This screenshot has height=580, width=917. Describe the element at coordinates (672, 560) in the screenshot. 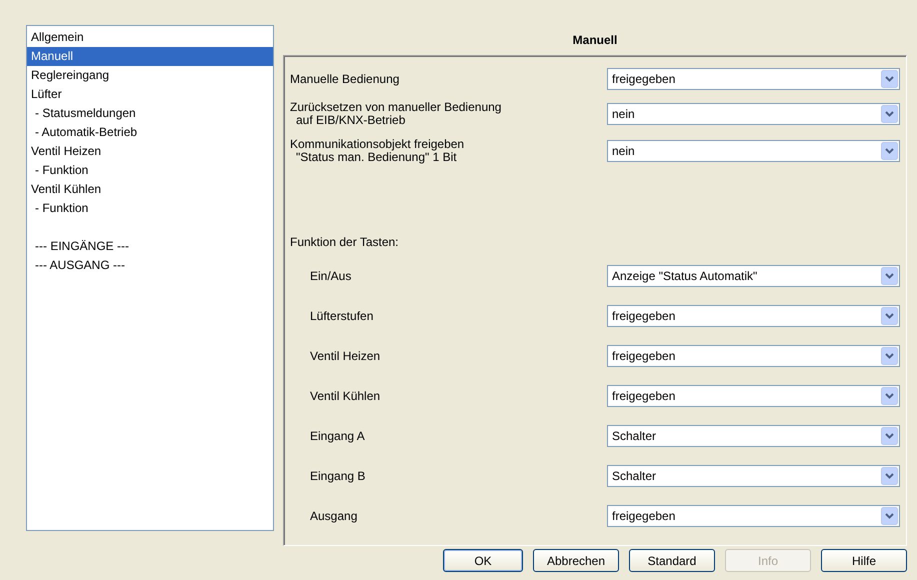

I see `dialog-button: Standard` at that location.